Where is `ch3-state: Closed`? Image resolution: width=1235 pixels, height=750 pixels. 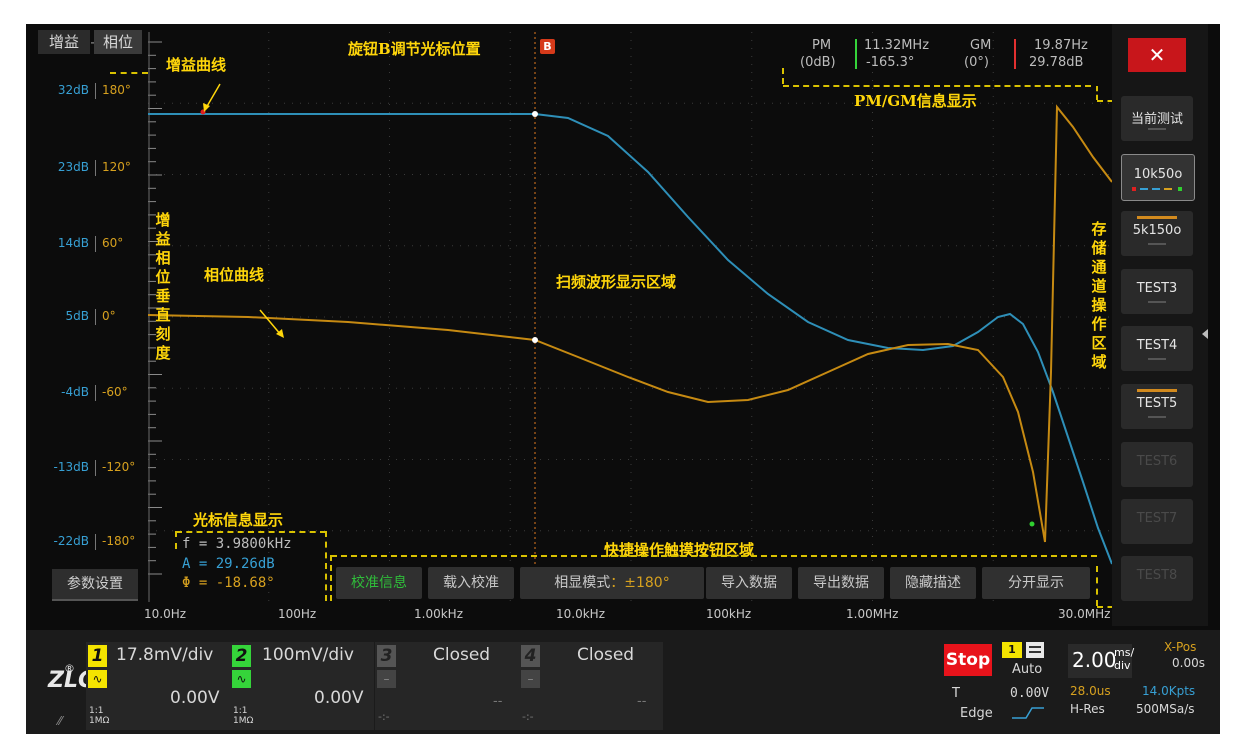 ch3-state: Closed is located at coordinates (462, 655).